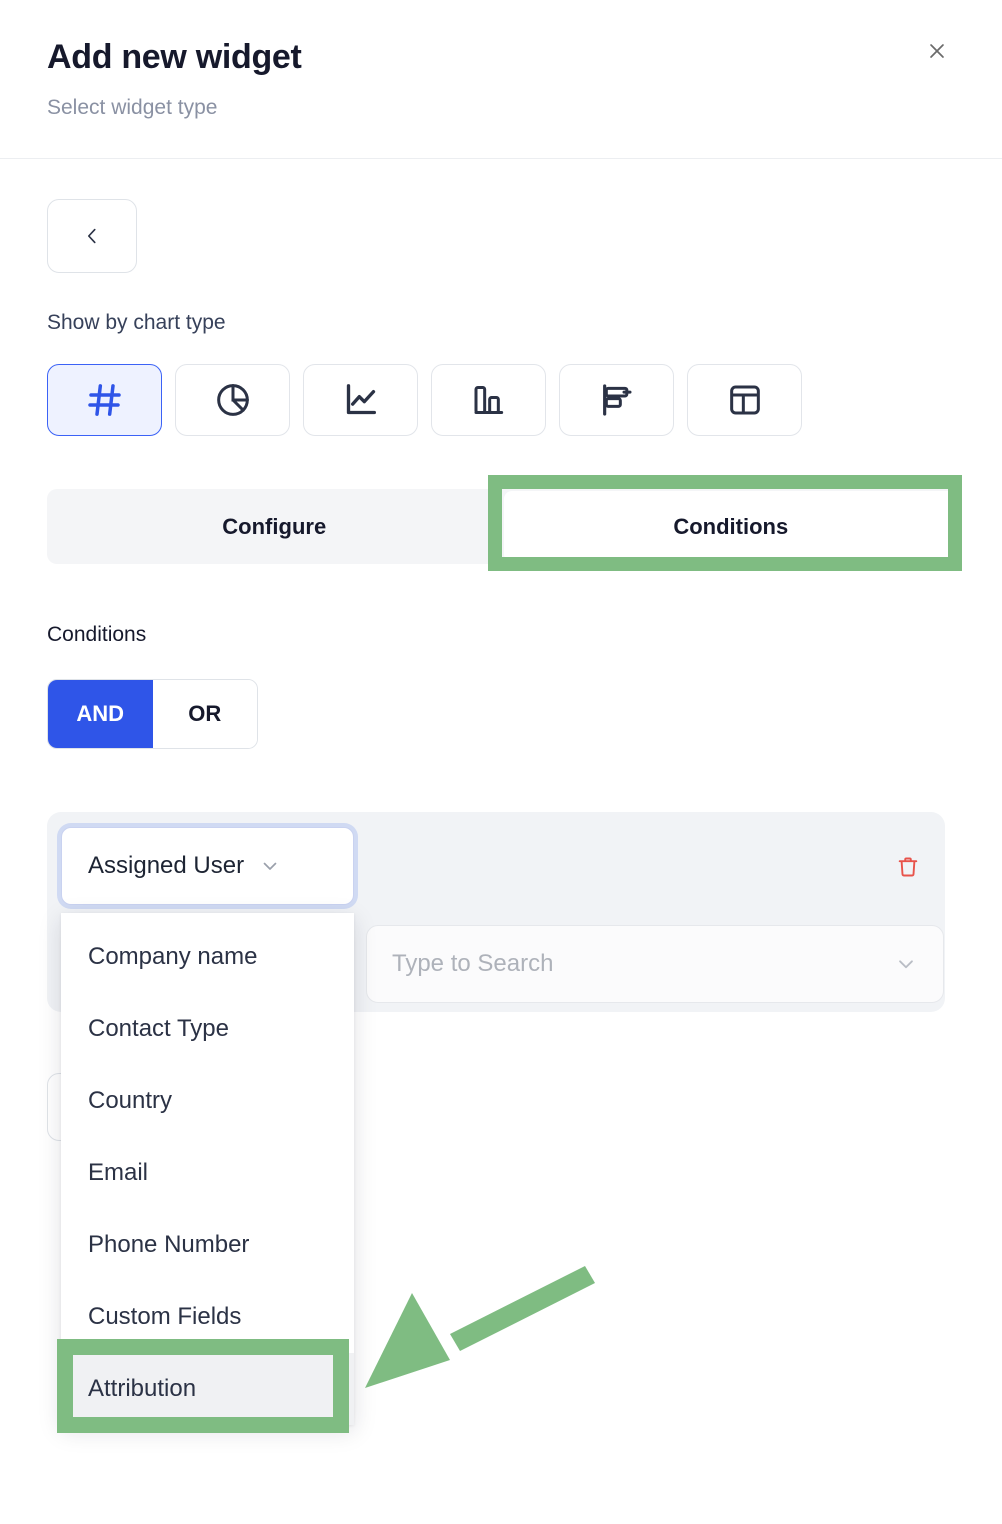  I want to click on back-button, so click(92, 236).